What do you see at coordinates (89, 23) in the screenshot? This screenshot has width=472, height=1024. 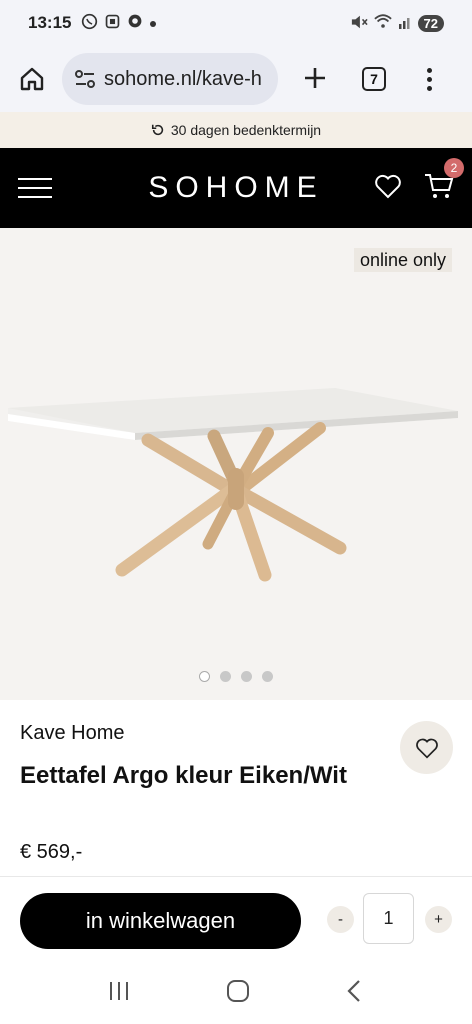 I see `whatsapp-icon` at bounding box center [89, 23].